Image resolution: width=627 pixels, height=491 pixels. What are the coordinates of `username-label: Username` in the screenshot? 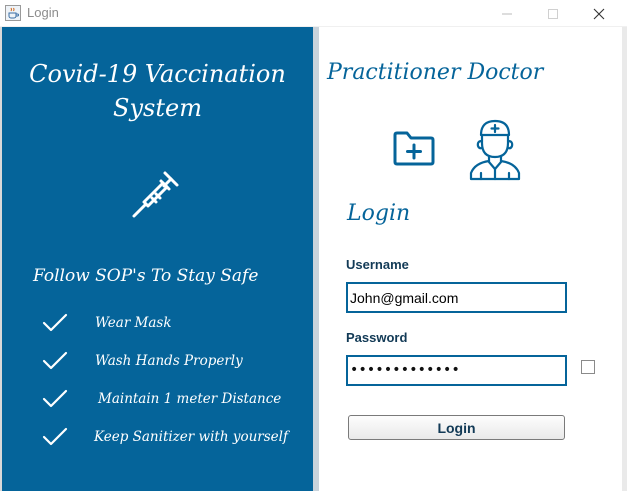 It's located at (377, 264).